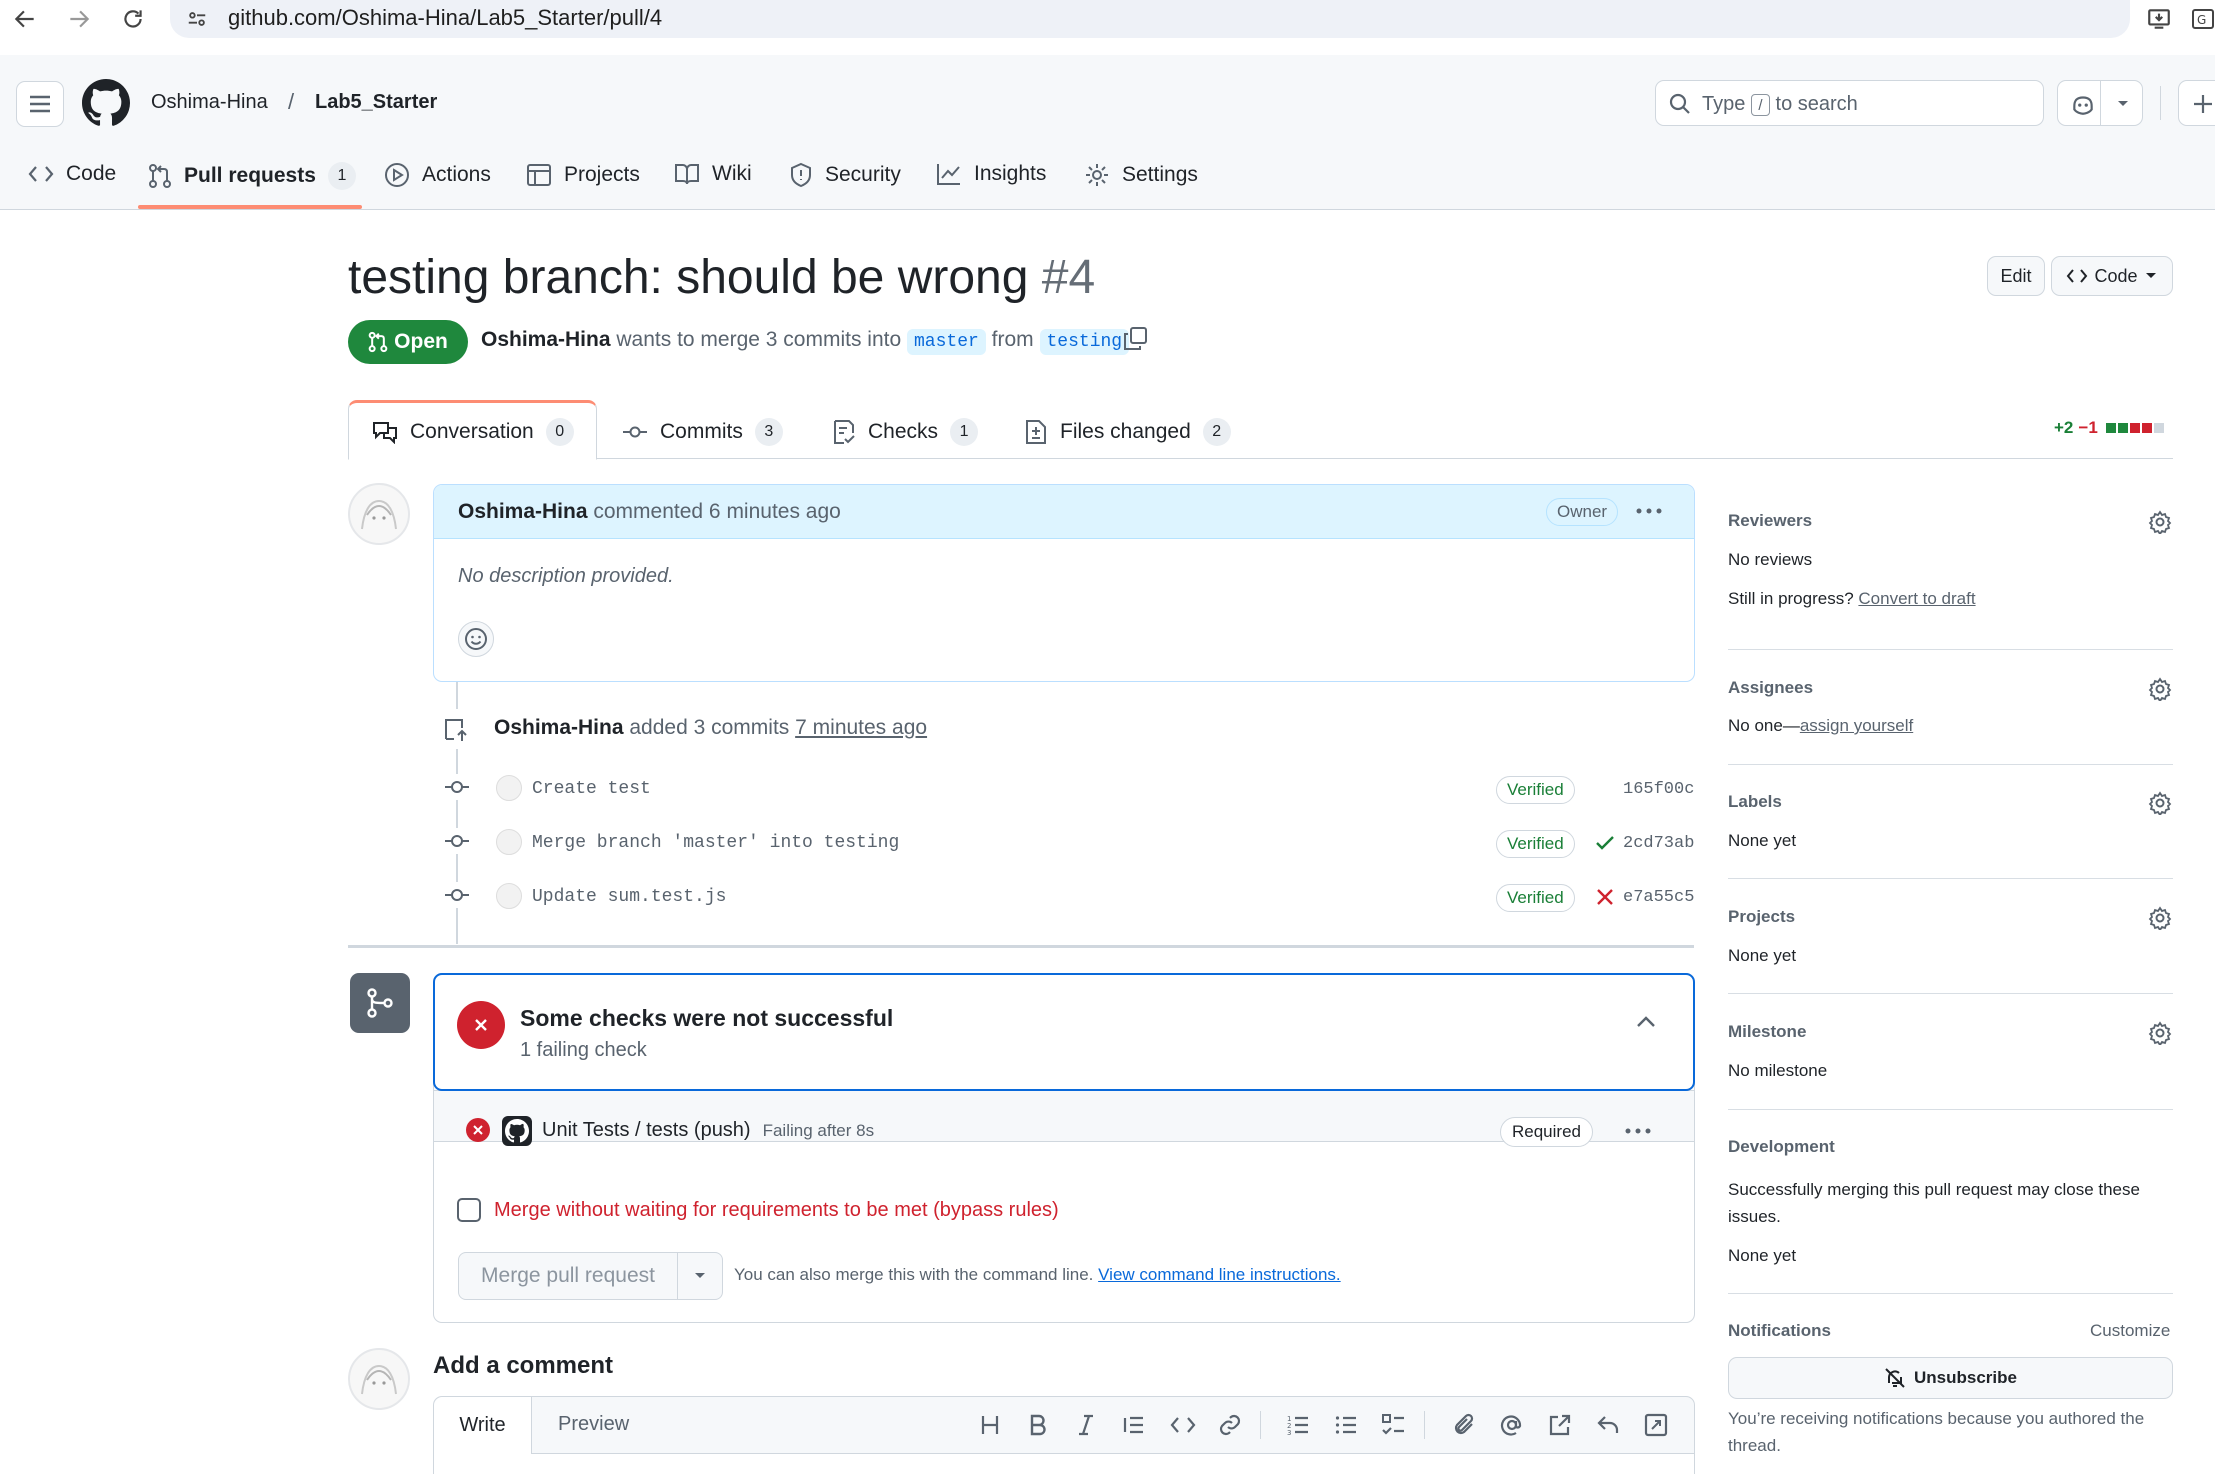  What do you see at coordinates (473, 432) in the screenshot?
I see `tab-conversation: Conversation 0` at bounding box center [473, 432].